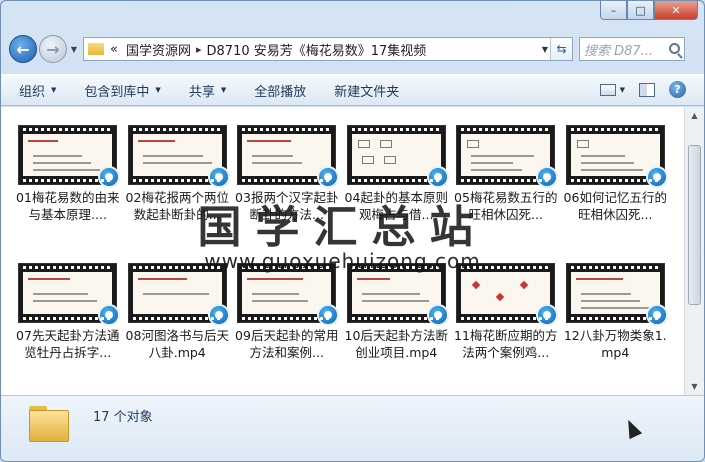 This screenshot has width=705, height=462. Describe the element at coordinates (640, 10) in the screenshot. I see `maximize-button: □` at that location.